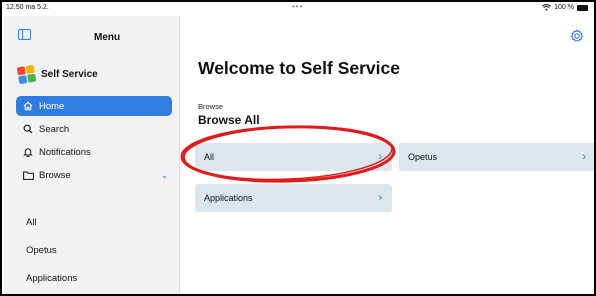 This screenshot has width=596, height=296. What do you see at coordinates (24, 34) in the screenshot?
I see `sidebar-toggle-icon` at bounding box center [24, 34].